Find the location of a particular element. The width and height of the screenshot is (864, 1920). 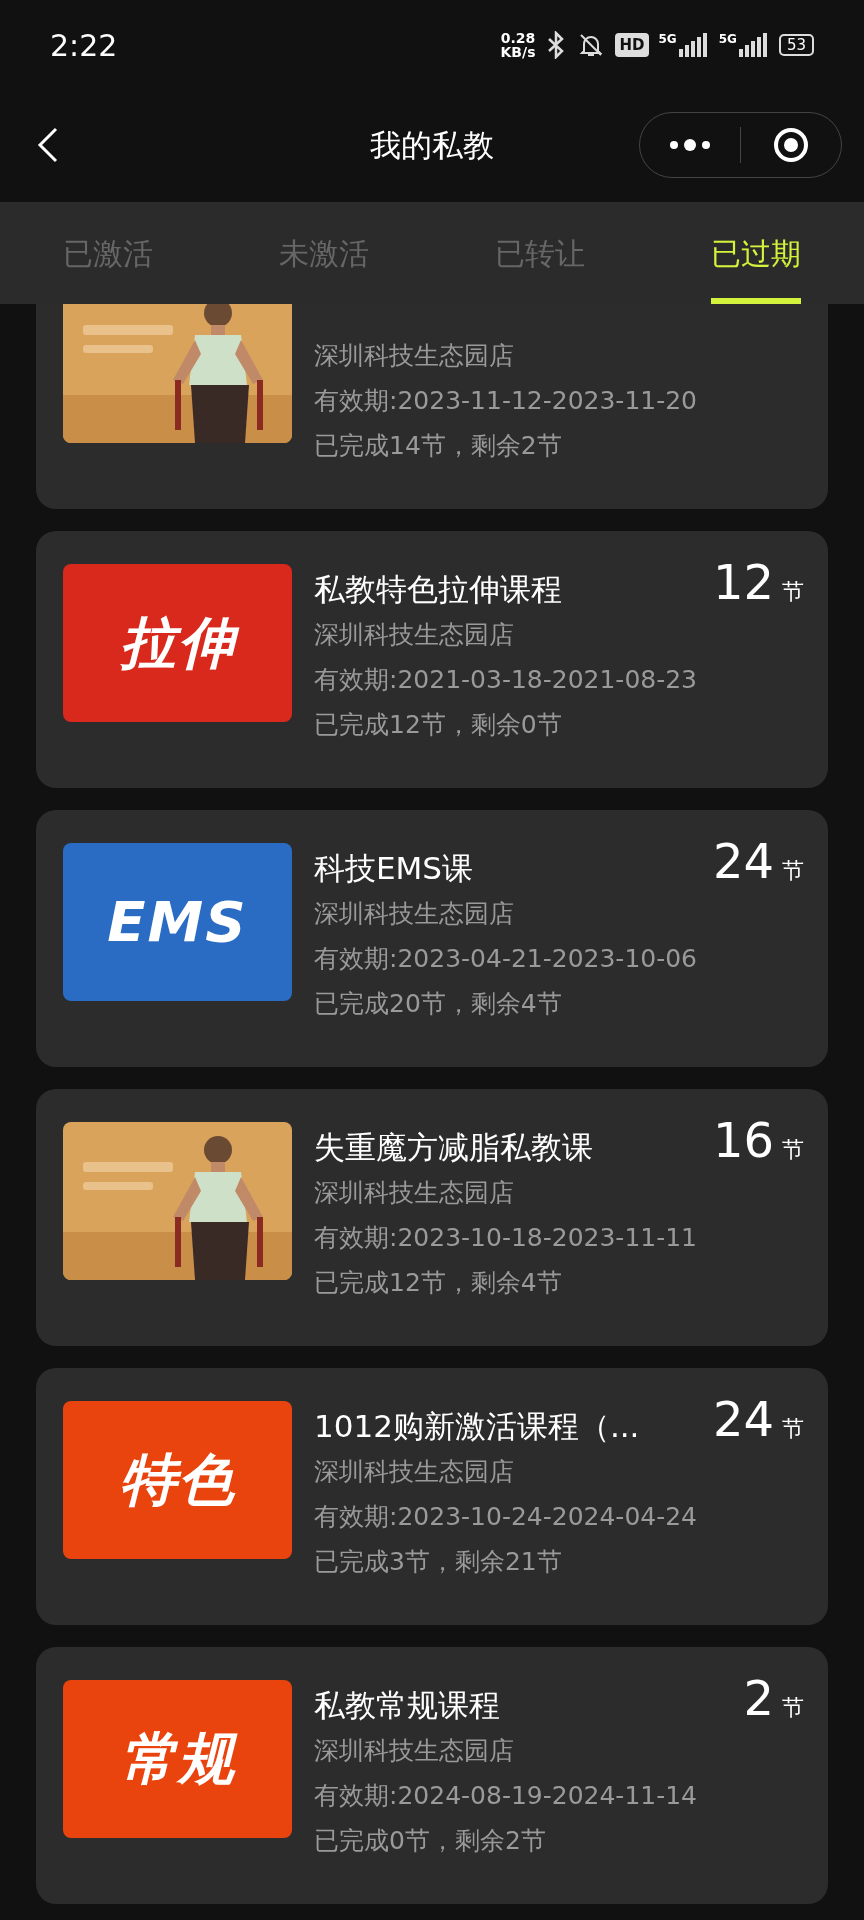

validity-period: 有效期:2023-11-12-2023-11-20 is located at coordinates (506, 401).